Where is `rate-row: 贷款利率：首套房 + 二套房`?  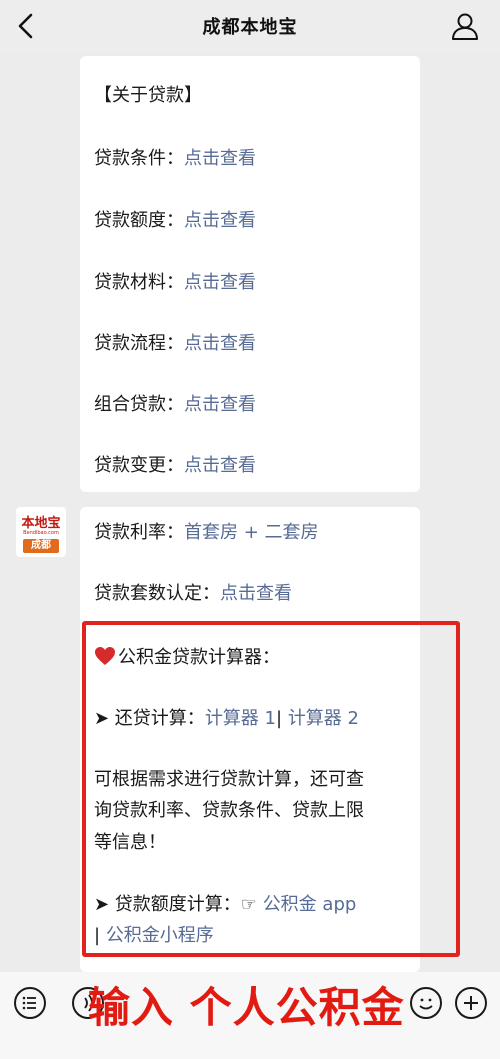
rate-row: 贷款利率：首套房 + 二套房 is located at coordinates (206, 533).